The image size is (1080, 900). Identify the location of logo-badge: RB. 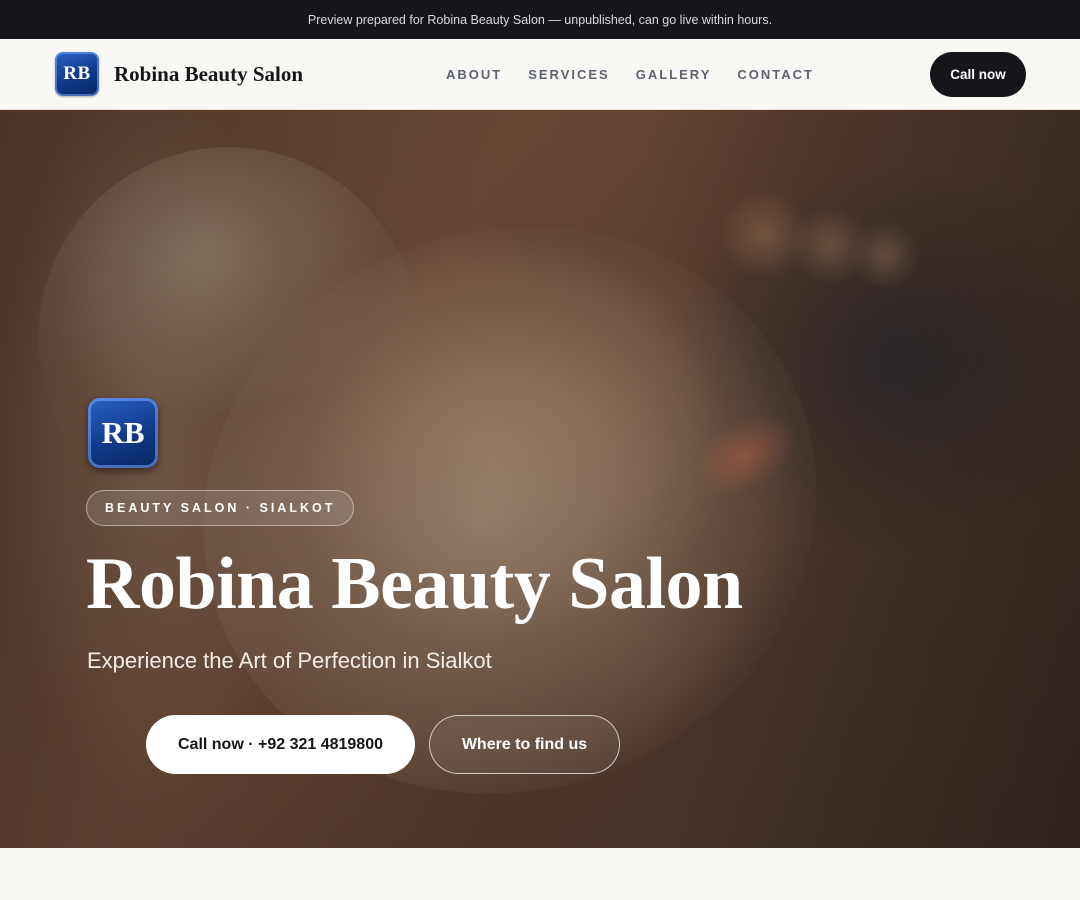
(77, 74).